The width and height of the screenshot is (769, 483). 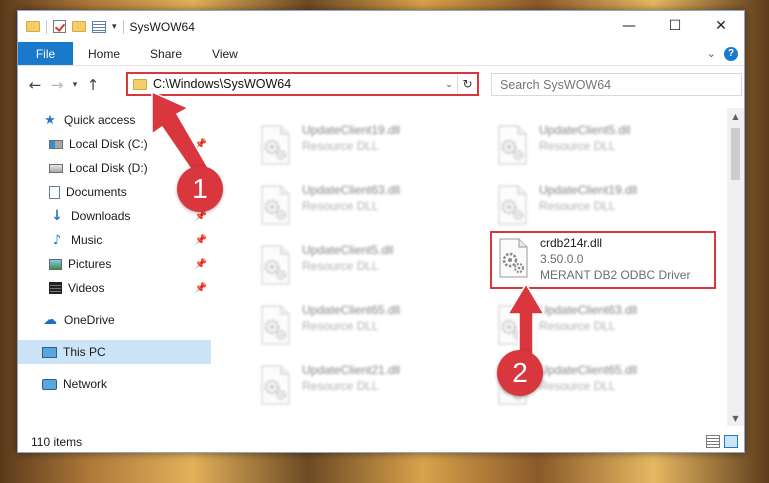 I want to click on navigation-bar: ← → ▾ ↑ C:\Windows\SysWOW64 ⌄ ↻, so click(x=381, y=85).